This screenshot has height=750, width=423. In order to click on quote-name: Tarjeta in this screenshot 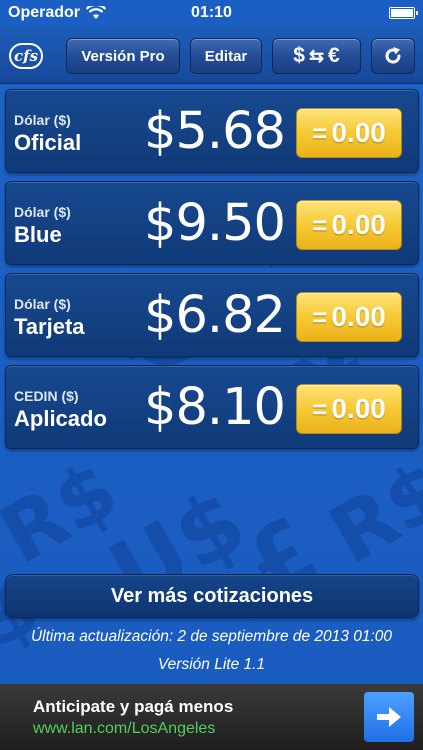, I will do `click(49, 326)`.